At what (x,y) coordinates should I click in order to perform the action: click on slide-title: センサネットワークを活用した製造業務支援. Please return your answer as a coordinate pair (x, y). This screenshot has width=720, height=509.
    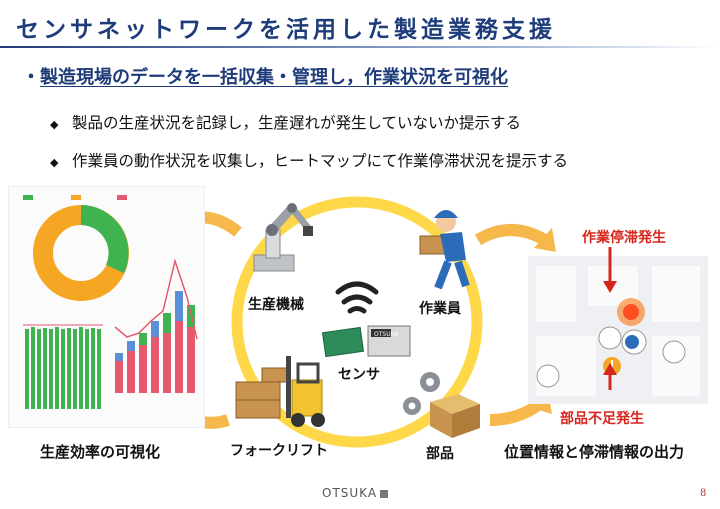
    Looking at the image, I should click on (286, 30).